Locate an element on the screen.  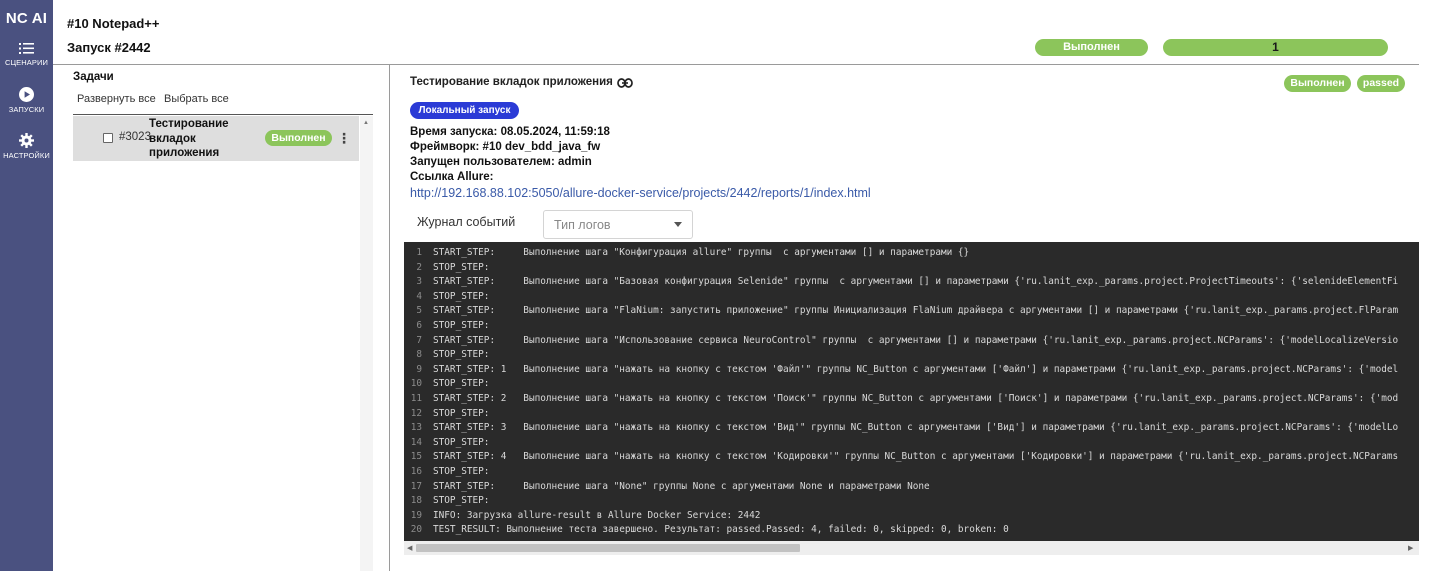
select-all-button: Выбрать все is located at coordinates (196, 99).